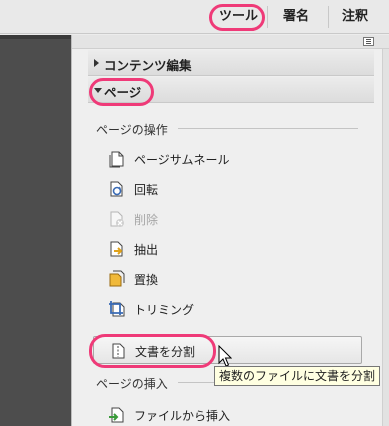 This screenshot has height=426, width=389. What do you see at coordinates (132, 384) in the screenshot?
I see `group-title-page-insert: ページの挿入` at bounding box center [132, 384].